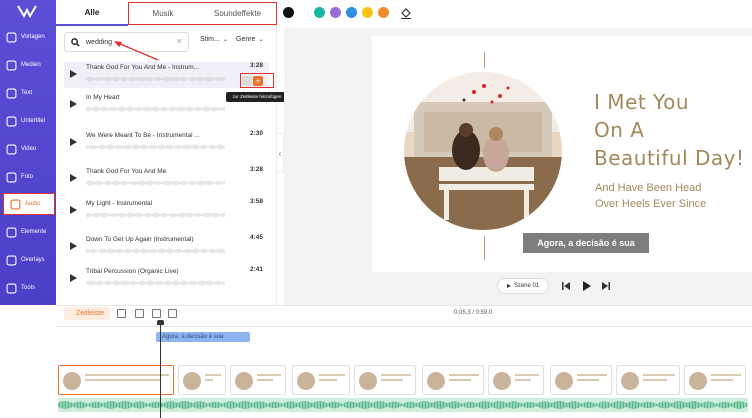 This screenshot has width=752, height=418. I want to click on heading-line-2: On A, so click(619, 130).